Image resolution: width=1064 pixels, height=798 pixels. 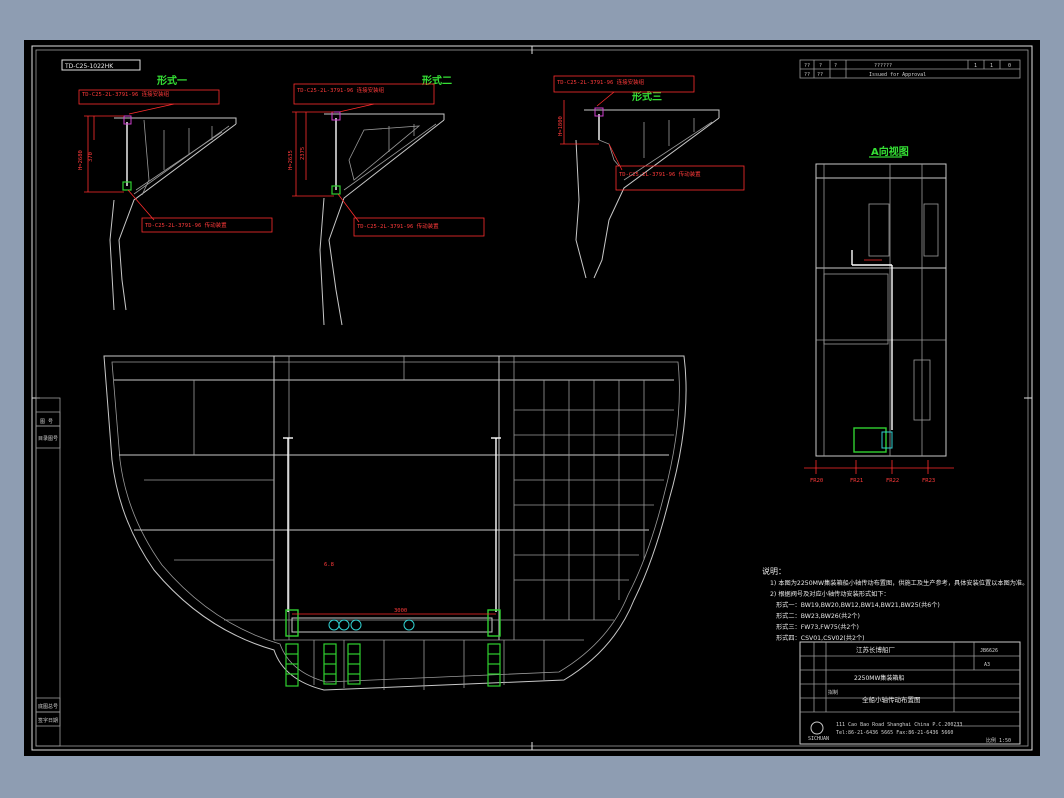 I want to click on left-strip, so click(x=48, y=572).